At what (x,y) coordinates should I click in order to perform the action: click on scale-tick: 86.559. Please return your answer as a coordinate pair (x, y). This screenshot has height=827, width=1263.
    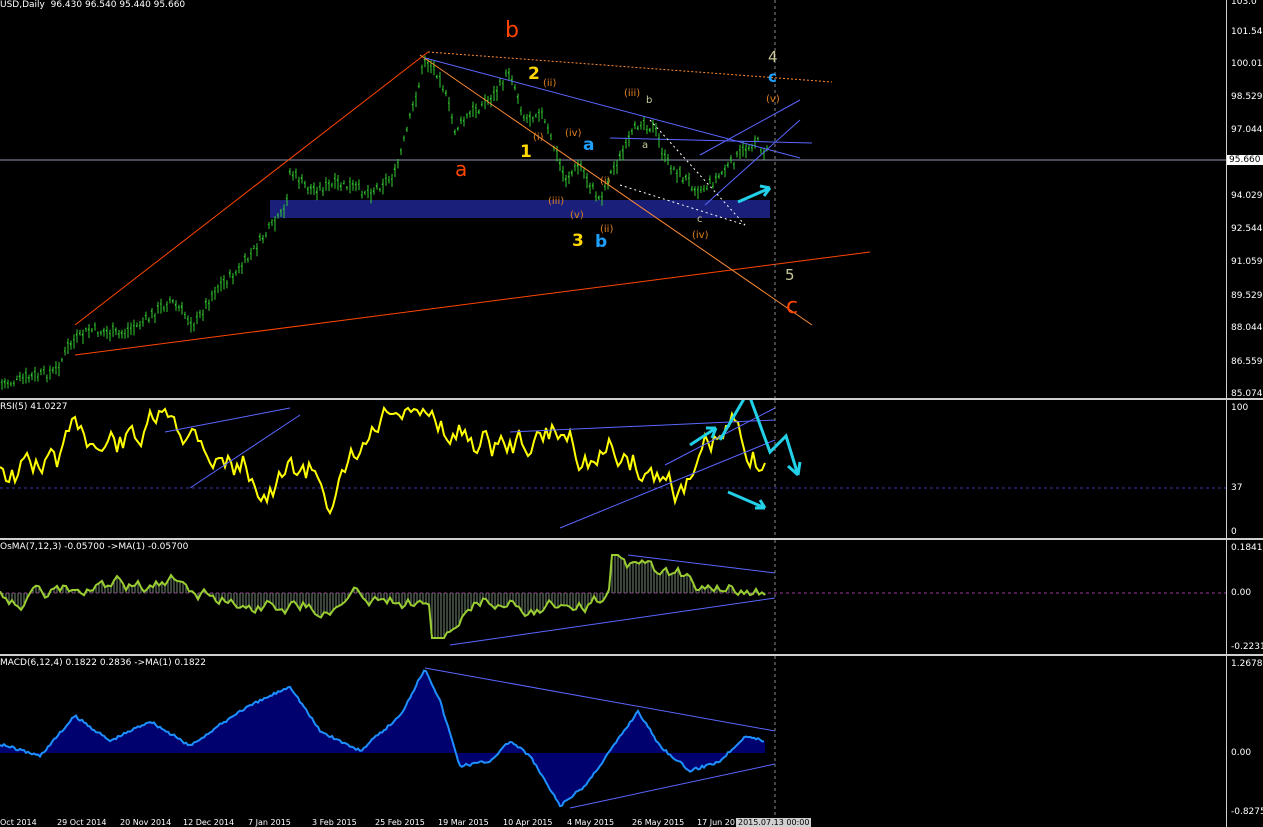
    Looking at the image, I should click on (1247, 362).